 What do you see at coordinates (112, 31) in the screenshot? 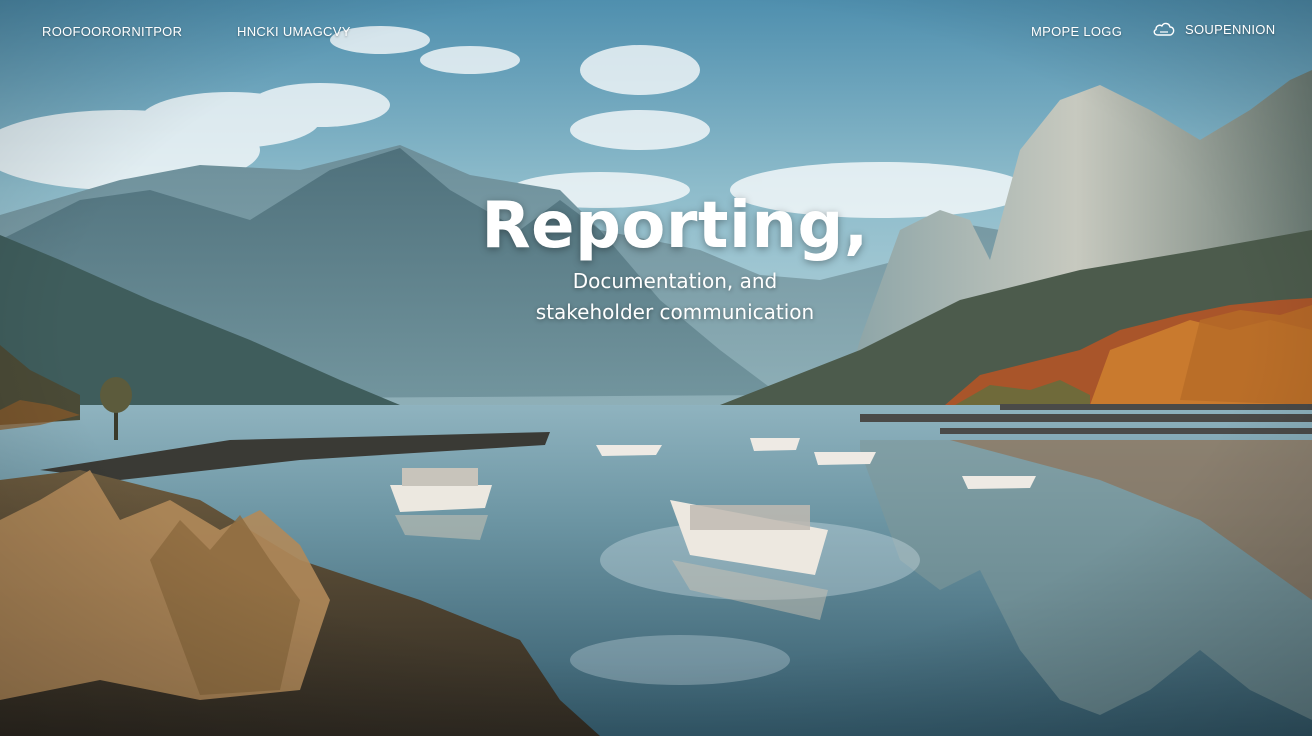
I see `brand-logo-link: ROOFOORORNITPOR` at bounding box center [112, 31].